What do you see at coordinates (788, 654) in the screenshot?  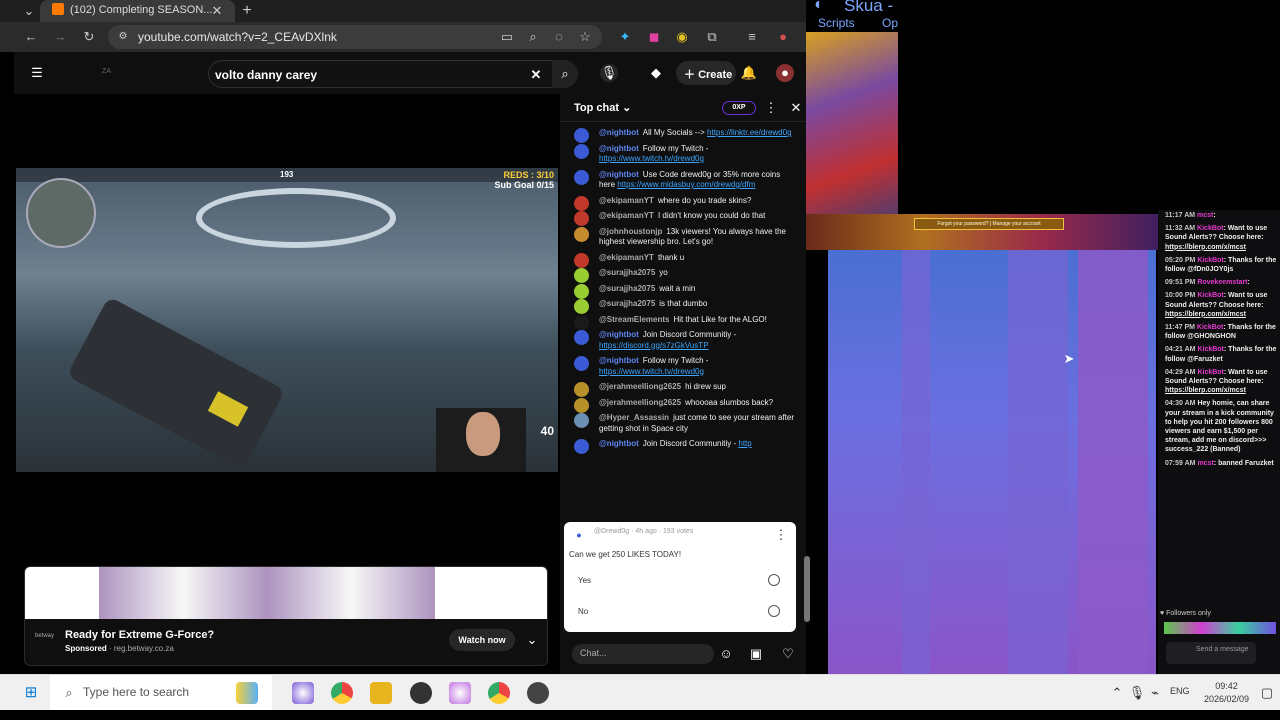 I see `heart-icon: ♡` at bounding box center [788, 654].